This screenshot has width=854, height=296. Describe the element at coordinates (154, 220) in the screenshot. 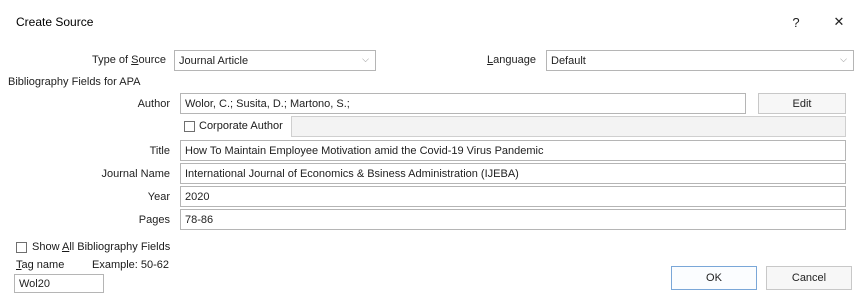

I see `pages-label: Pages` at that location.